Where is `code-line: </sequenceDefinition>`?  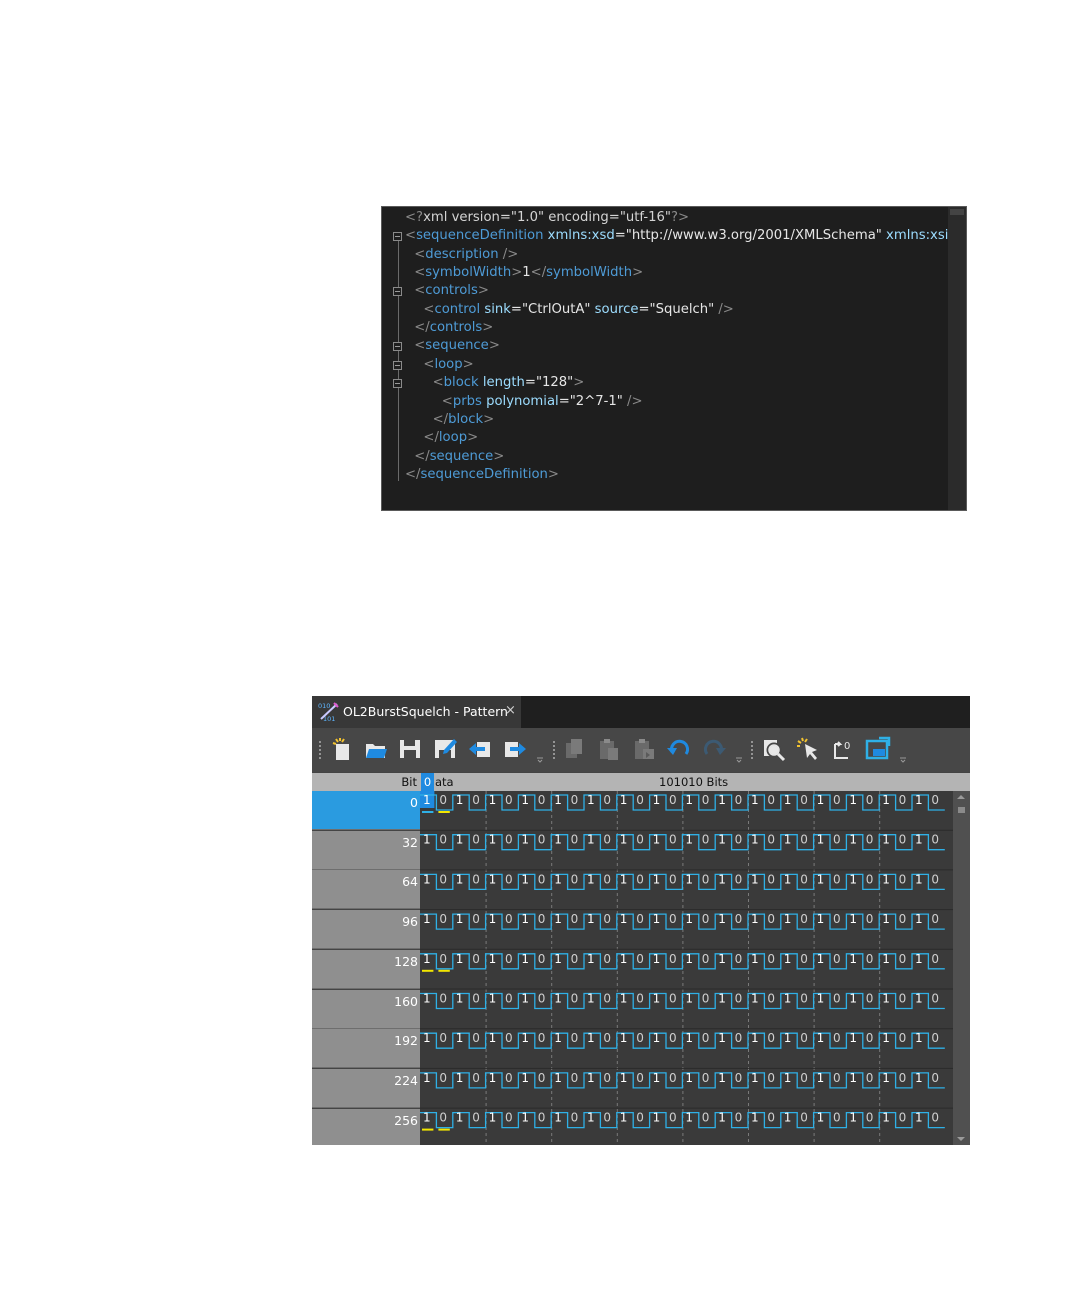
code-line: </sequenceDefinition> is located at coordinates (662, 475).